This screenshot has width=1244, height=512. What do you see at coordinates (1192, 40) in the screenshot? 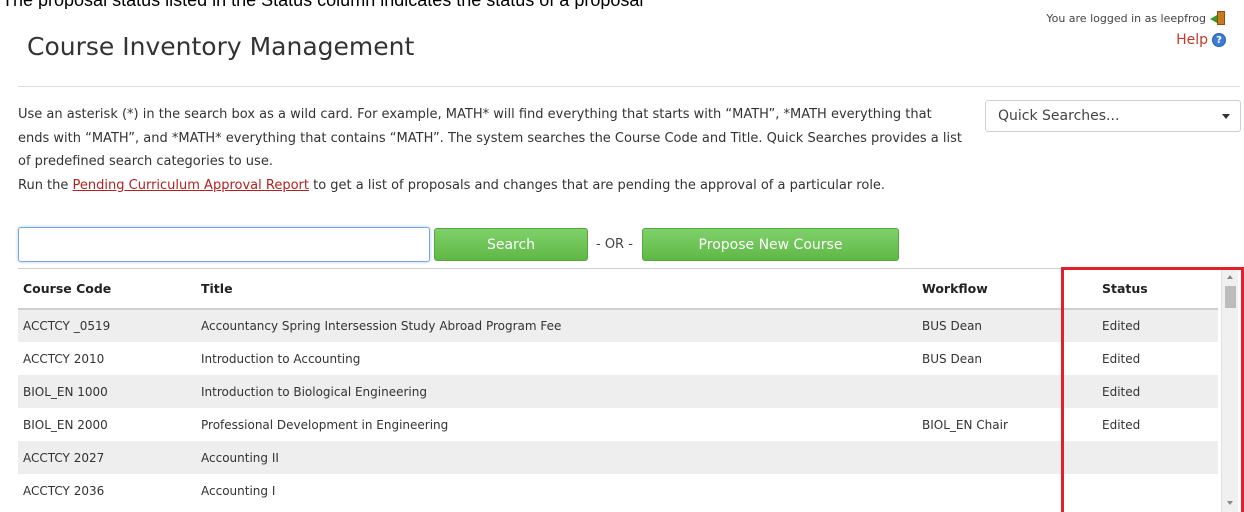
I see `help-link: Help` at bounding box center [1192, 40].